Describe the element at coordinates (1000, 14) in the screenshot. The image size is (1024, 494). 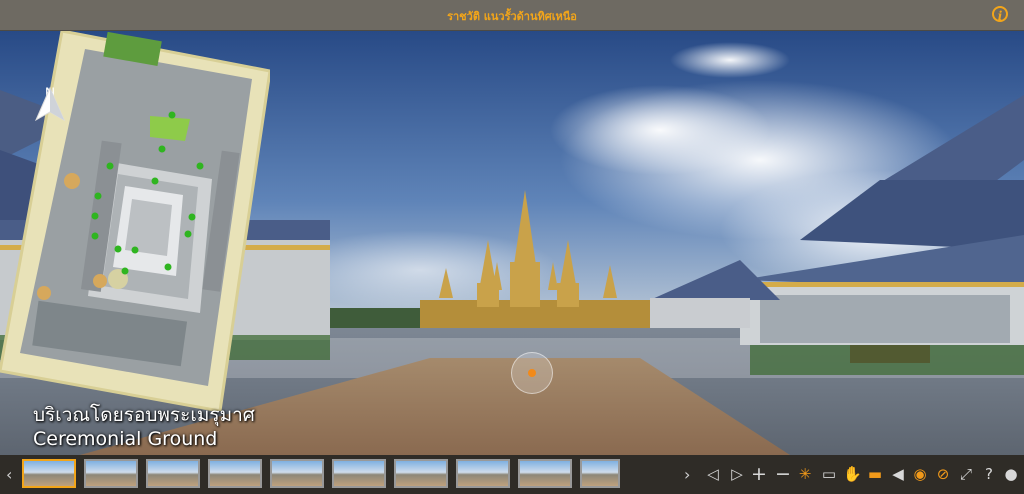
I see `info-icon: i` at that location.